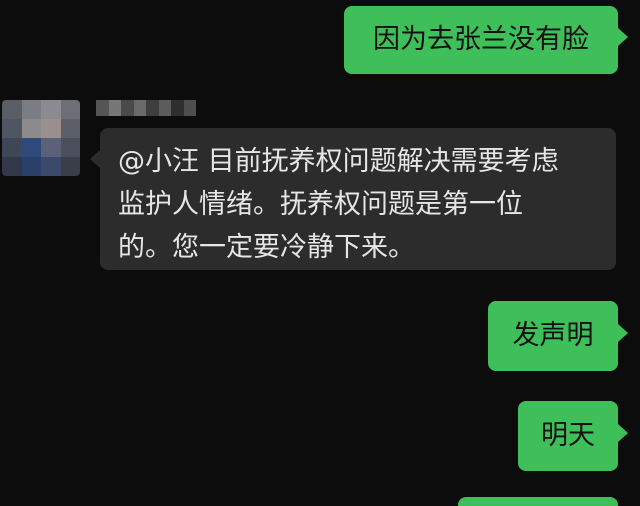 Image resolution: width=640 pixels, height=506 pixels. I want to click on message-line: 监护人情绪。抚养权问题是第一位, so click(320, 204).